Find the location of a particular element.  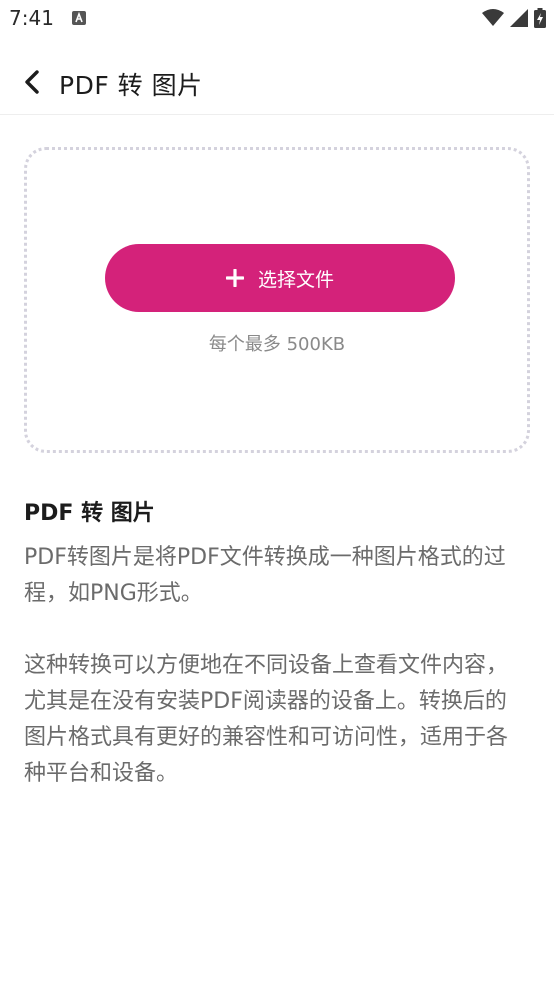

page-title: PDF 转 图片 is located at coordinates (131, 85).